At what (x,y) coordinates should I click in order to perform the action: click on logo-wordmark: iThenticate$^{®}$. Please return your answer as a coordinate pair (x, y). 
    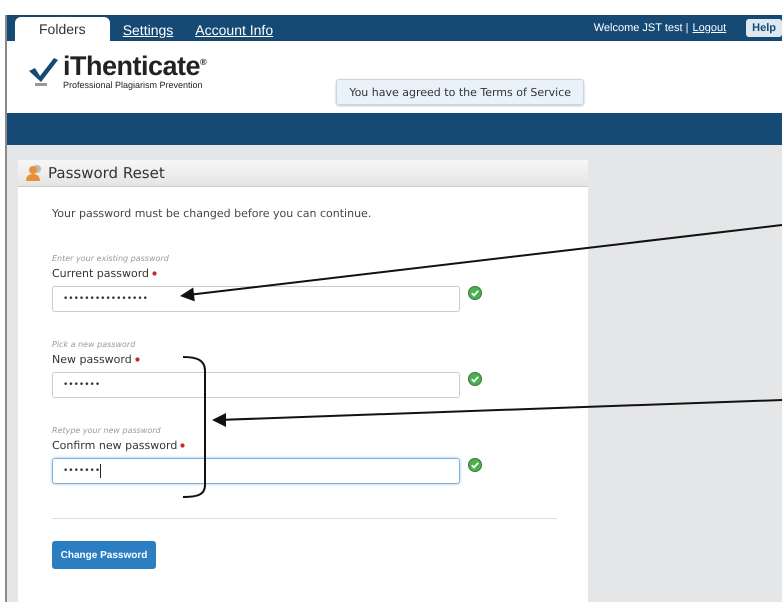
    Looking at the image, I should click on (134, 66).